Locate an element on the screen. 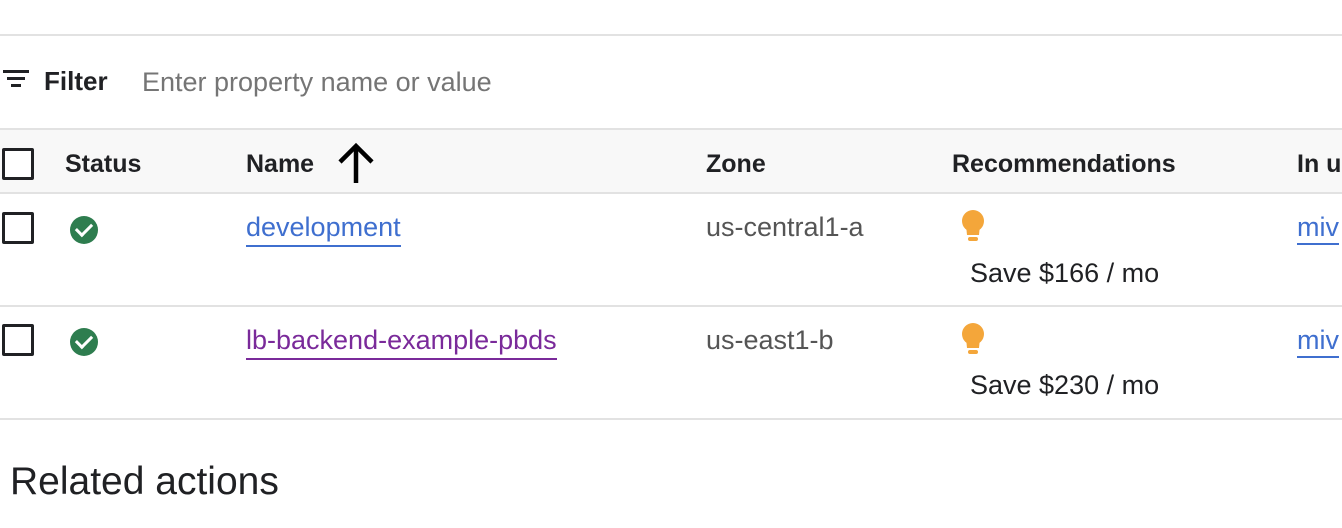 Image resolution: width=1342 pixels, height=528 pixels. arrow-up-icon is located at coordinates (356, 163).